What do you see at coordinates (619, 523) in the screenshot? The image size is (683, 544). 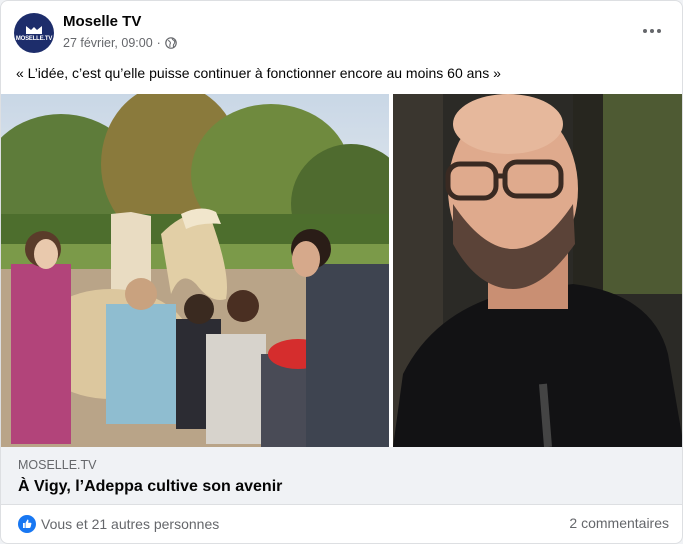 I see `comments-count-link: 2 commentaires` at bounding box center [619, 523].